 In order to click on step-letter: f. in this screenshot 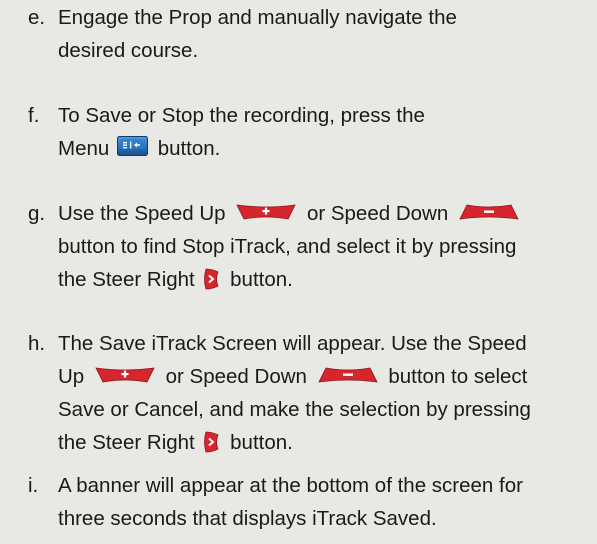, I will do `click(34, 115)`.